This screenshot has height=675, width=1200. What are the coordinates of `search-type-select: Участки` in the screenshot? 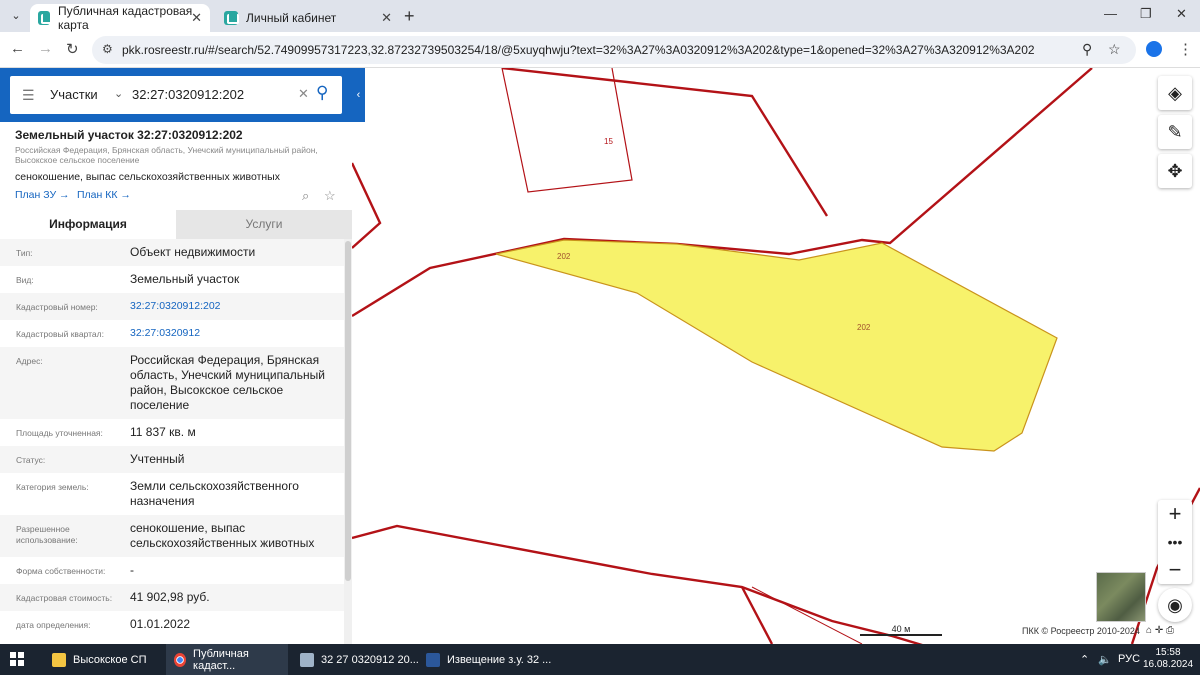 It's located at (74, 94).